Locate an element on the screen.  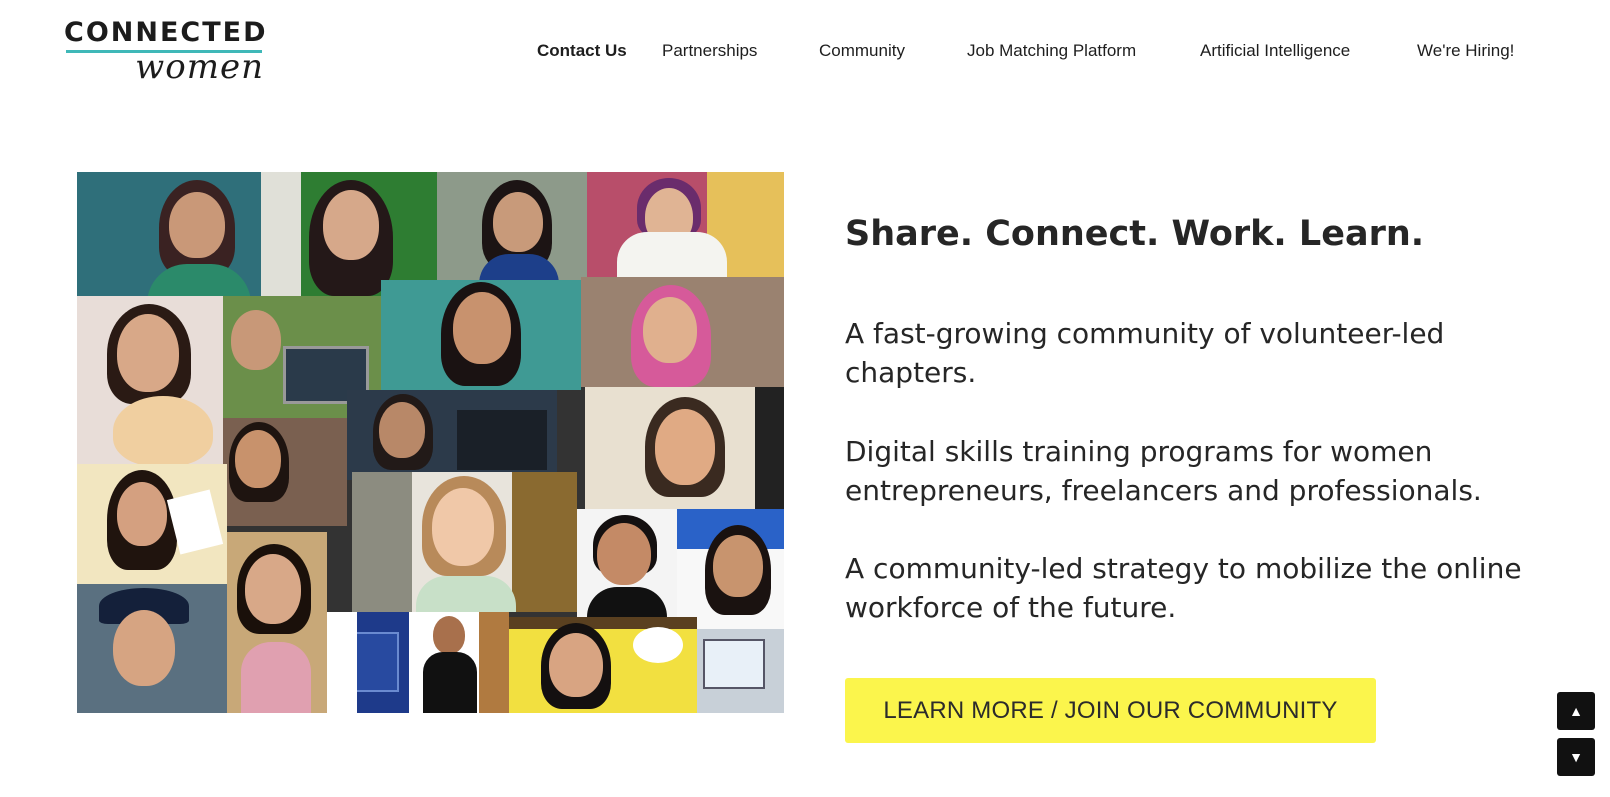
hero-headline: Share. Connect. Work. Learn. is located at coordinates (1135, 234).